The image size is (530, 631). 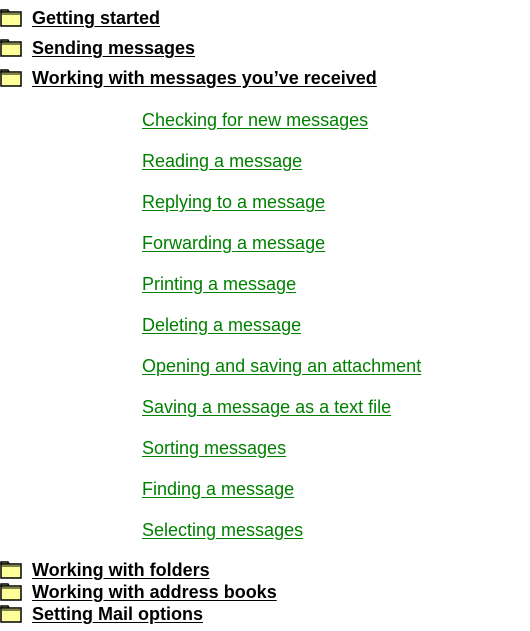 I want to click on link-finding-message: Finding a message, so click(x=218, y=489).